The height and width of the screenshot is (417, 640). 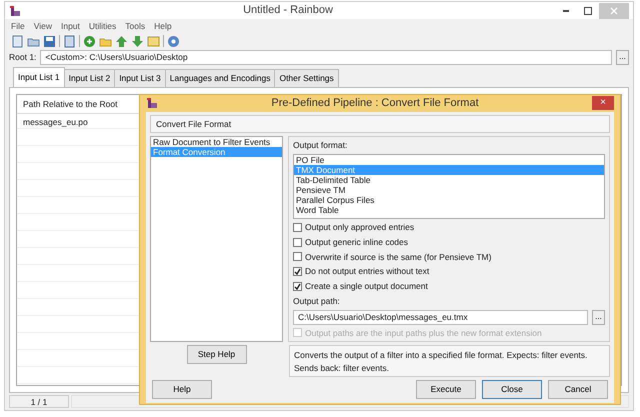 What do you see at coordinates (367, 271) in the screenshot?
I see `checkbox-label: Do not output entries without text` at bounding box center [367, 271].